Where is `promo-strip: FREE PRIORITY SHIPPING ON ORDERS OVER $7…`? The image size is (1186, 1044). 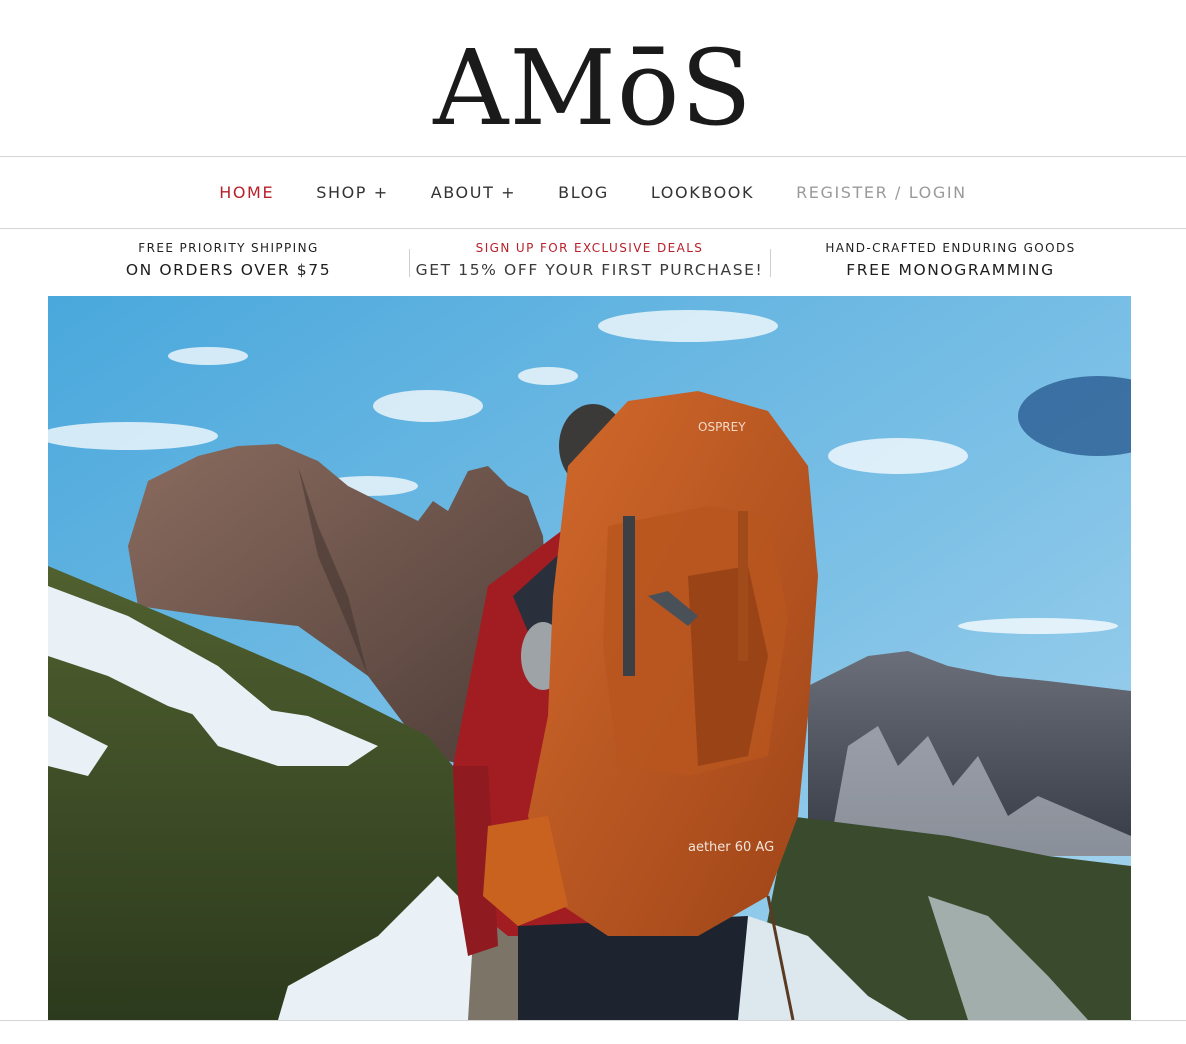
promo-strip: FREE PRIORITY SHIPPING ON ORDERS OVER $7… is located at coordinates (589, 262).